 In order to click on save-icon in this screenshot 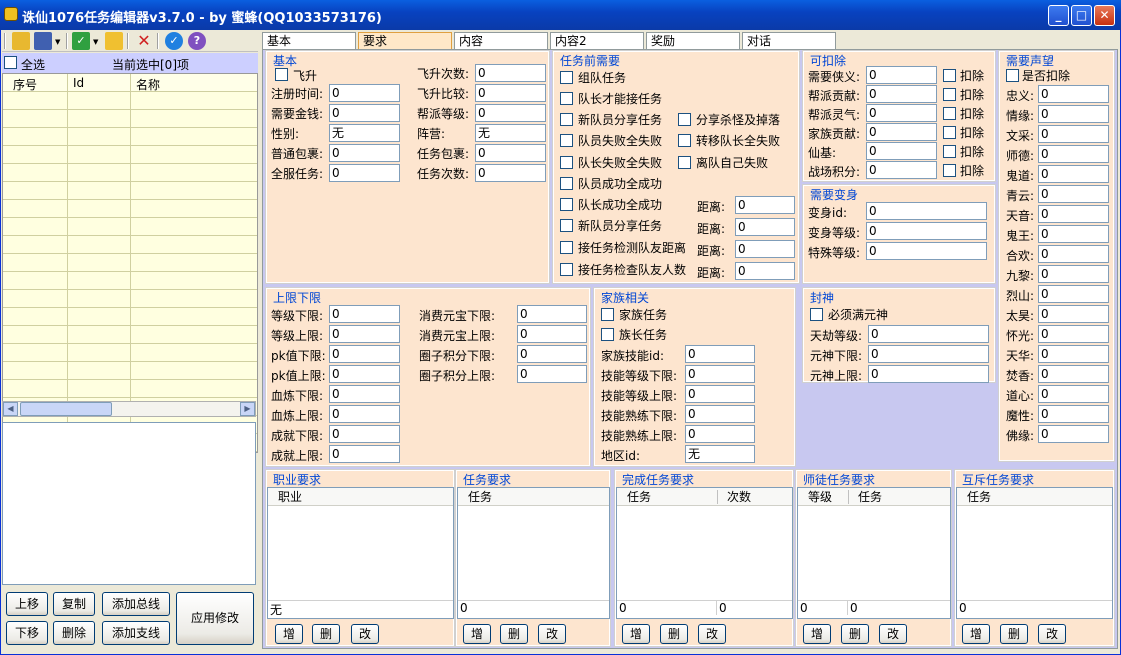, I will do `click(43, 41)`.